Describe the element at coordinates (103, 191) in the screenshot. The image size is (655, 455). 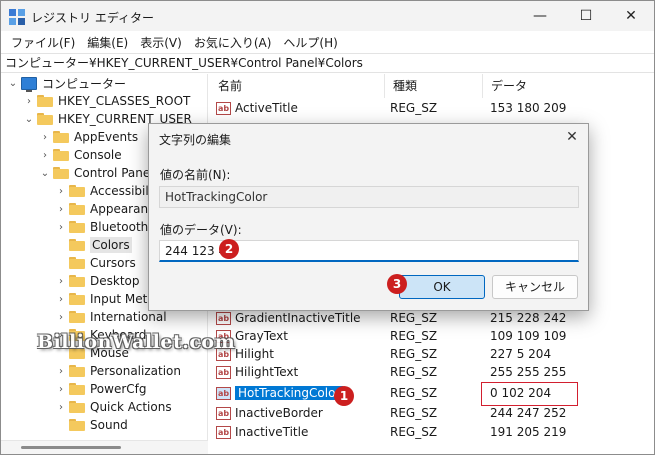
I see `tree-item-accessibility: › Accessibili` at that location.